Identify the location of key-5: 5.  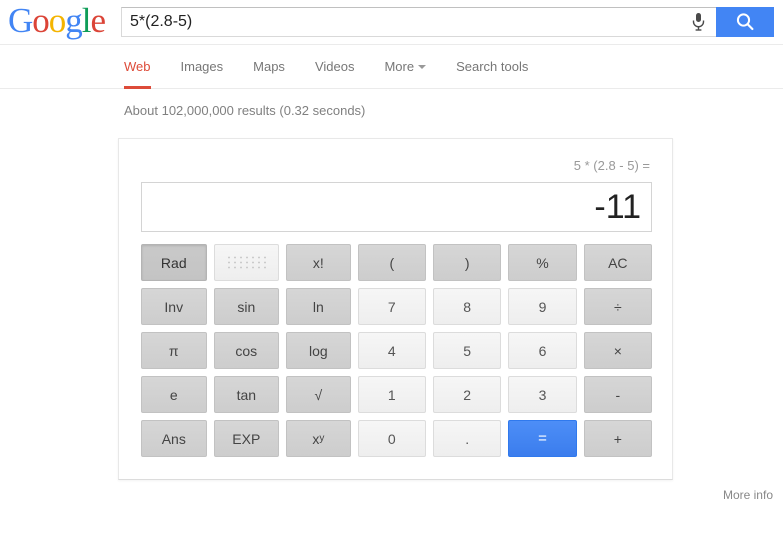
(467, 350).